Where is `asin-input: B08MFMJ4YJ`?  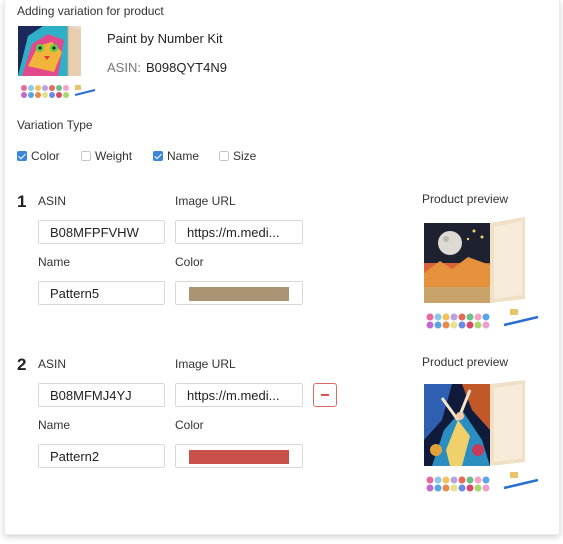
asin-input: B08MFMJ4YJ is located at coordinates (101, 395).